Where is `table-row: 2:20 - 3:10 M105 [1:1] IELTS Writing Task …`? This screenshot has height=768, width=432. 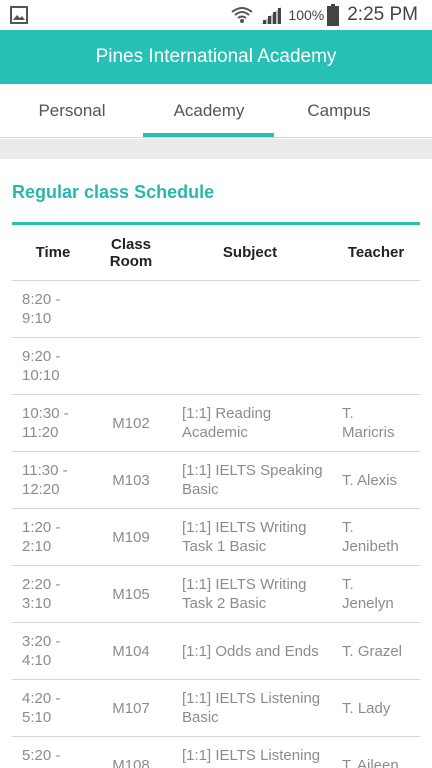 table-row: 2:20 - 3:10 M105 [1:1] IELTS Writing Task … is located at coordinates (216, 594).